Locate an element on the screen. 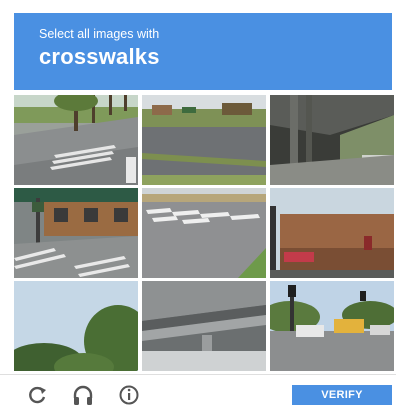  tile-image-trees is located at coordinates (76, 326).